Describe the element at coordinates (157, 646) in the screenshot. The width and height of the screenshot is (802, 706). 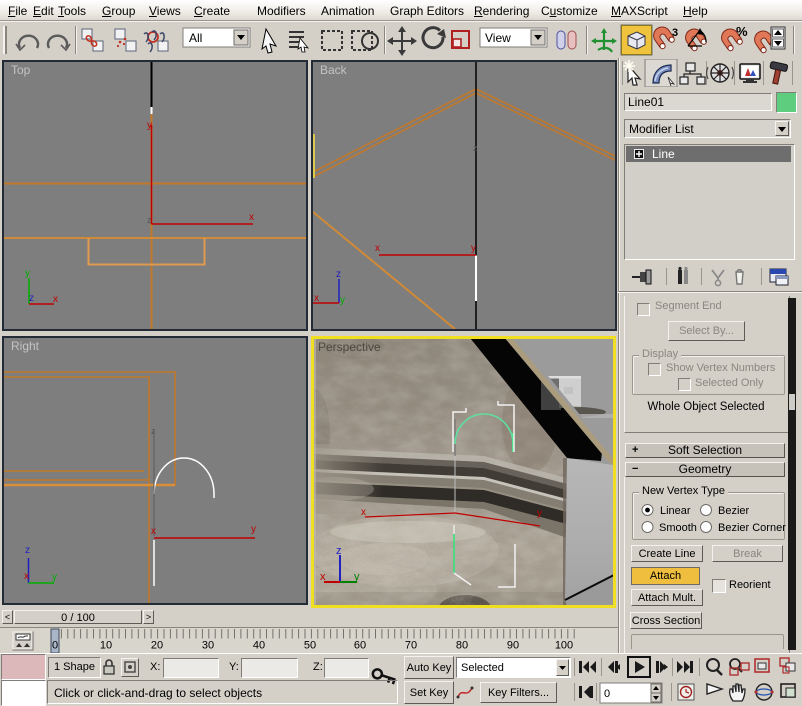
I see `svg-text: 20` at that location.